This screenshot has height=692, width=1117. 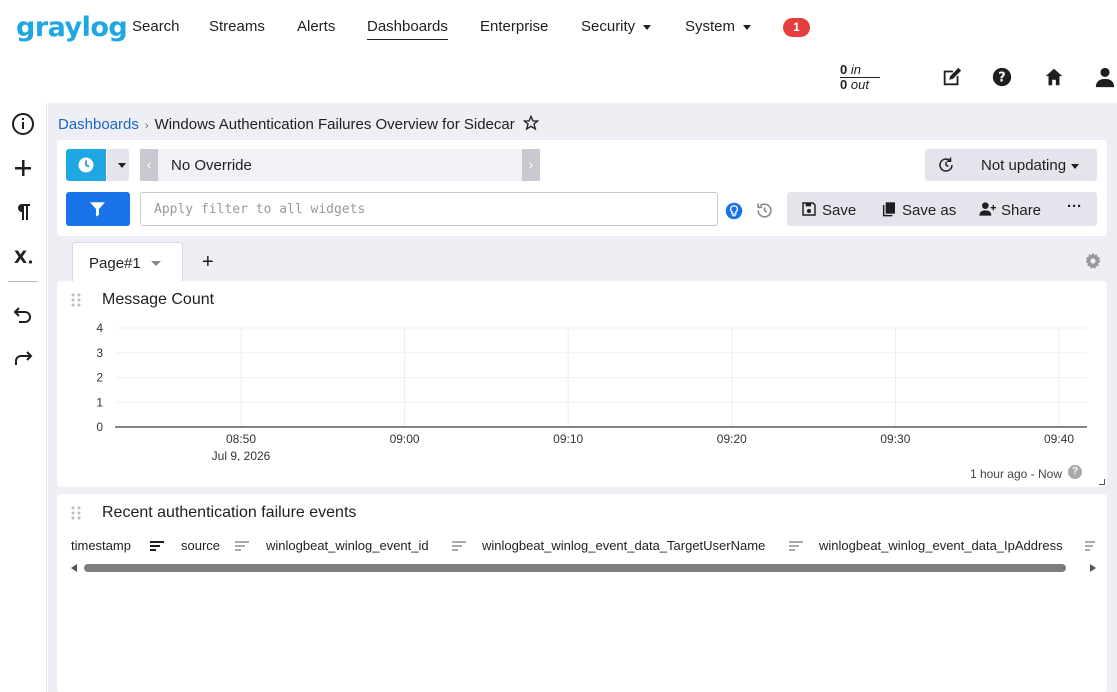 What do you see at coordinates (101, 545) in the screenshot?
I see `column-timestamp: timestamp` at bounding box center [101, 545].